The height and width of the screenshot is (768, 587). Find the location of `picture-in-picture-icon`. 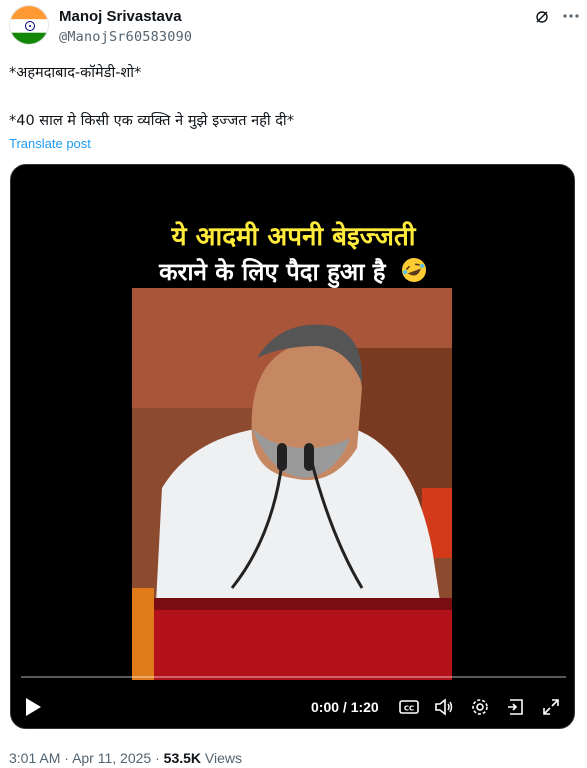

picture-in-picture-icon is located at coordinates (516, 707).